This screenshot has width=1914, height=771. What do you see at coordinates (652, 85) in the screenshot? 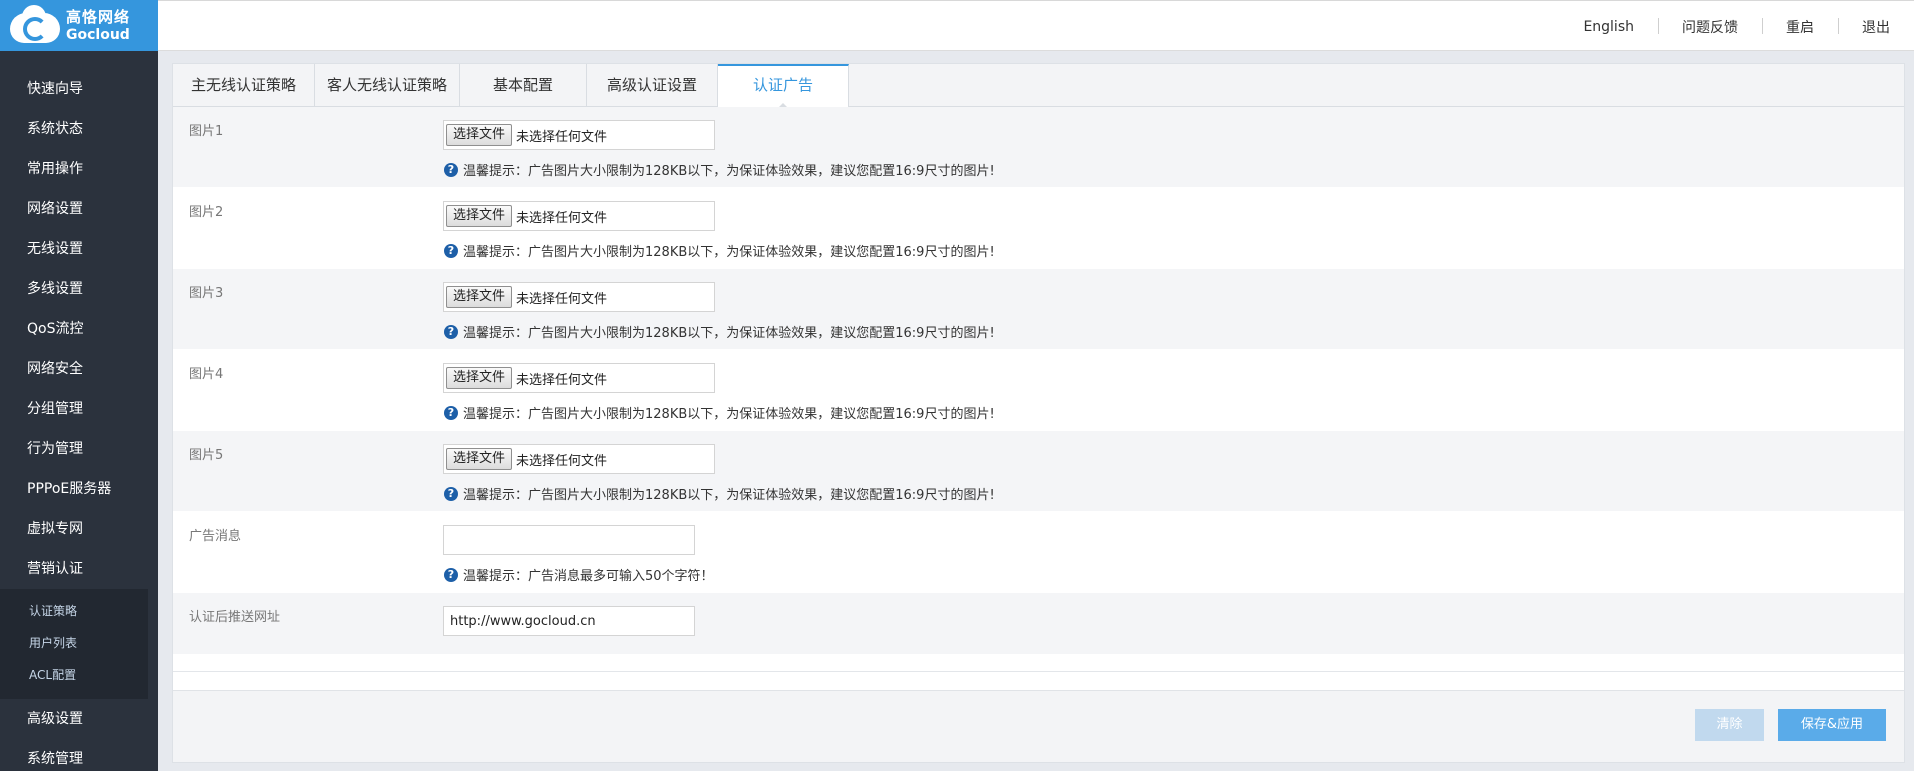
I see `tab-advanced-auth-settings: 高级认证设置` at bounding box center [652, 85].